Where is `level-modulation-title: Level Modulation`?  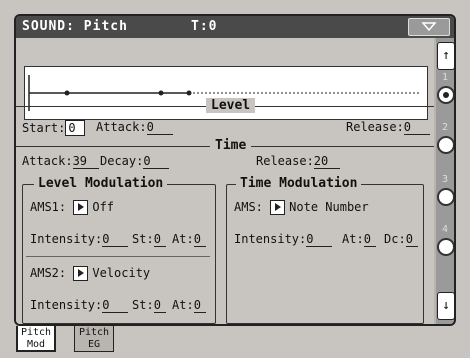 level-modulation-title: Level Modulation is located at coordinates (101, 183).